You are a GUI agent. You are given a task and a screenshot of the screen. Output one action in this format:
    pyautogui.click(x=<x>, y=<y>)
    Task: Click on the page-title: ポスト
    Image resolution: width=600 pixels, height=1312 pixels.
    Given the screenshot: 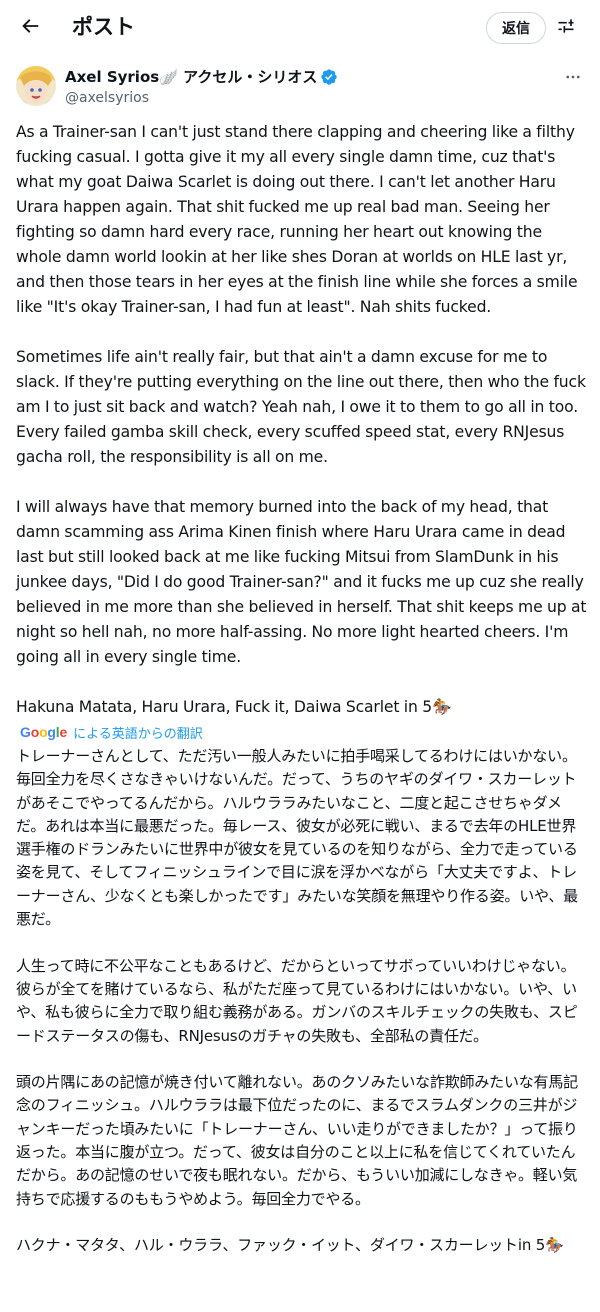 What is the action you would take?
    pyautogui.click(x=103, y=27)
    